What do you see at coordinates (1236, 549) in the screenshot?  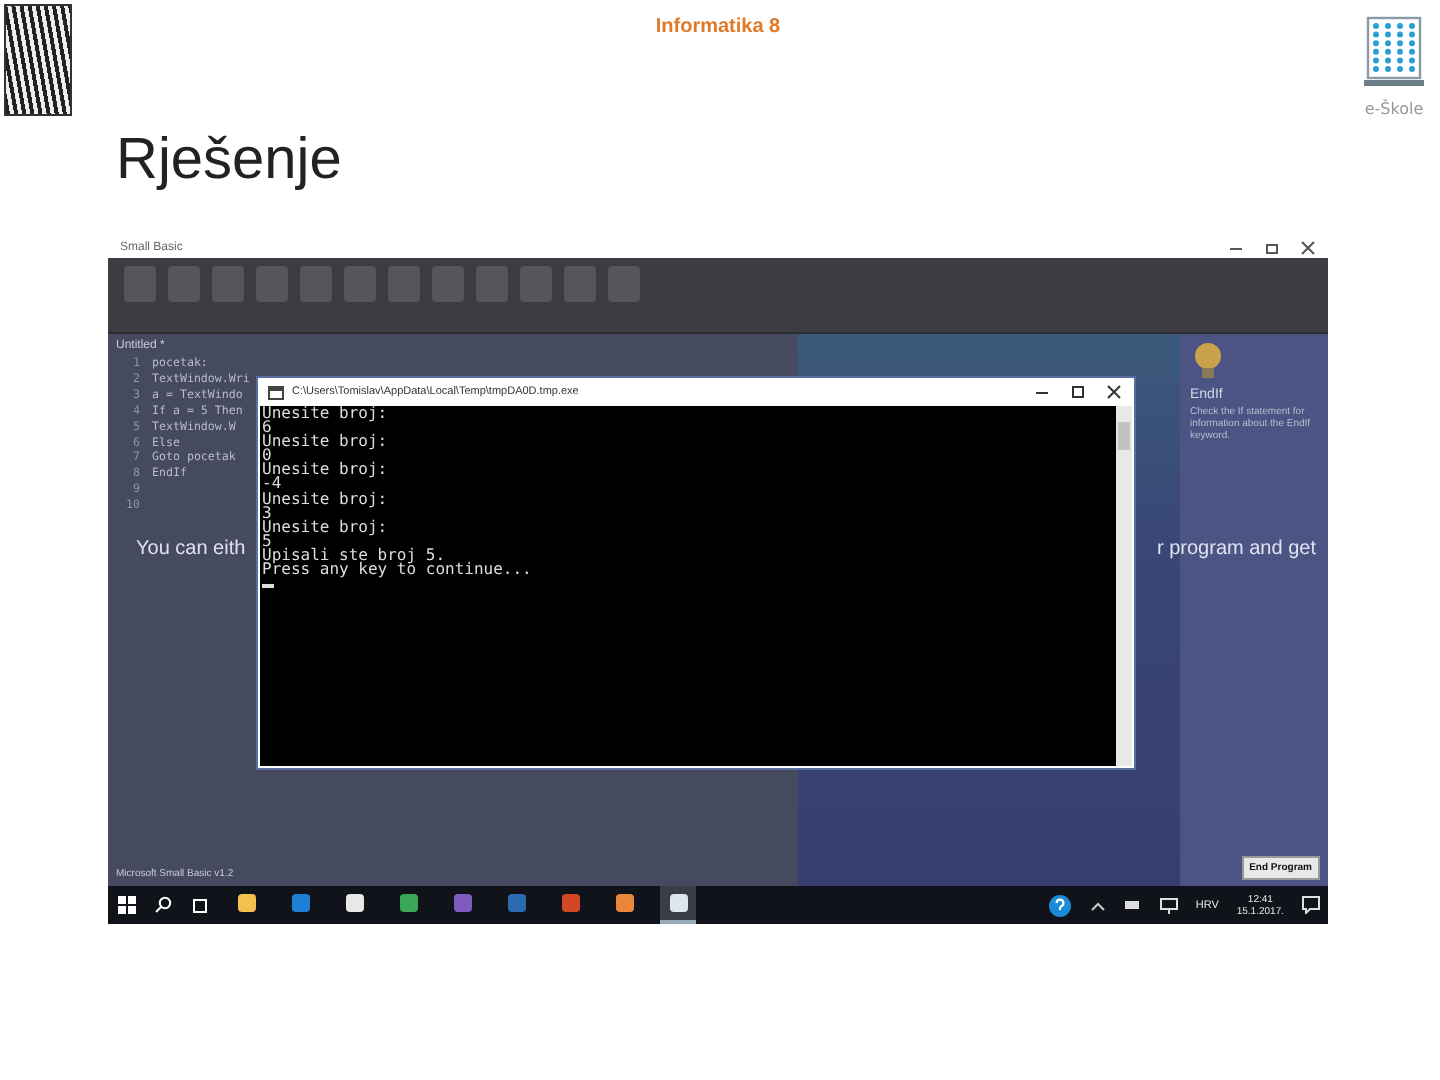 I see `message-text: r program and get` at bounding box center [1236, 549].